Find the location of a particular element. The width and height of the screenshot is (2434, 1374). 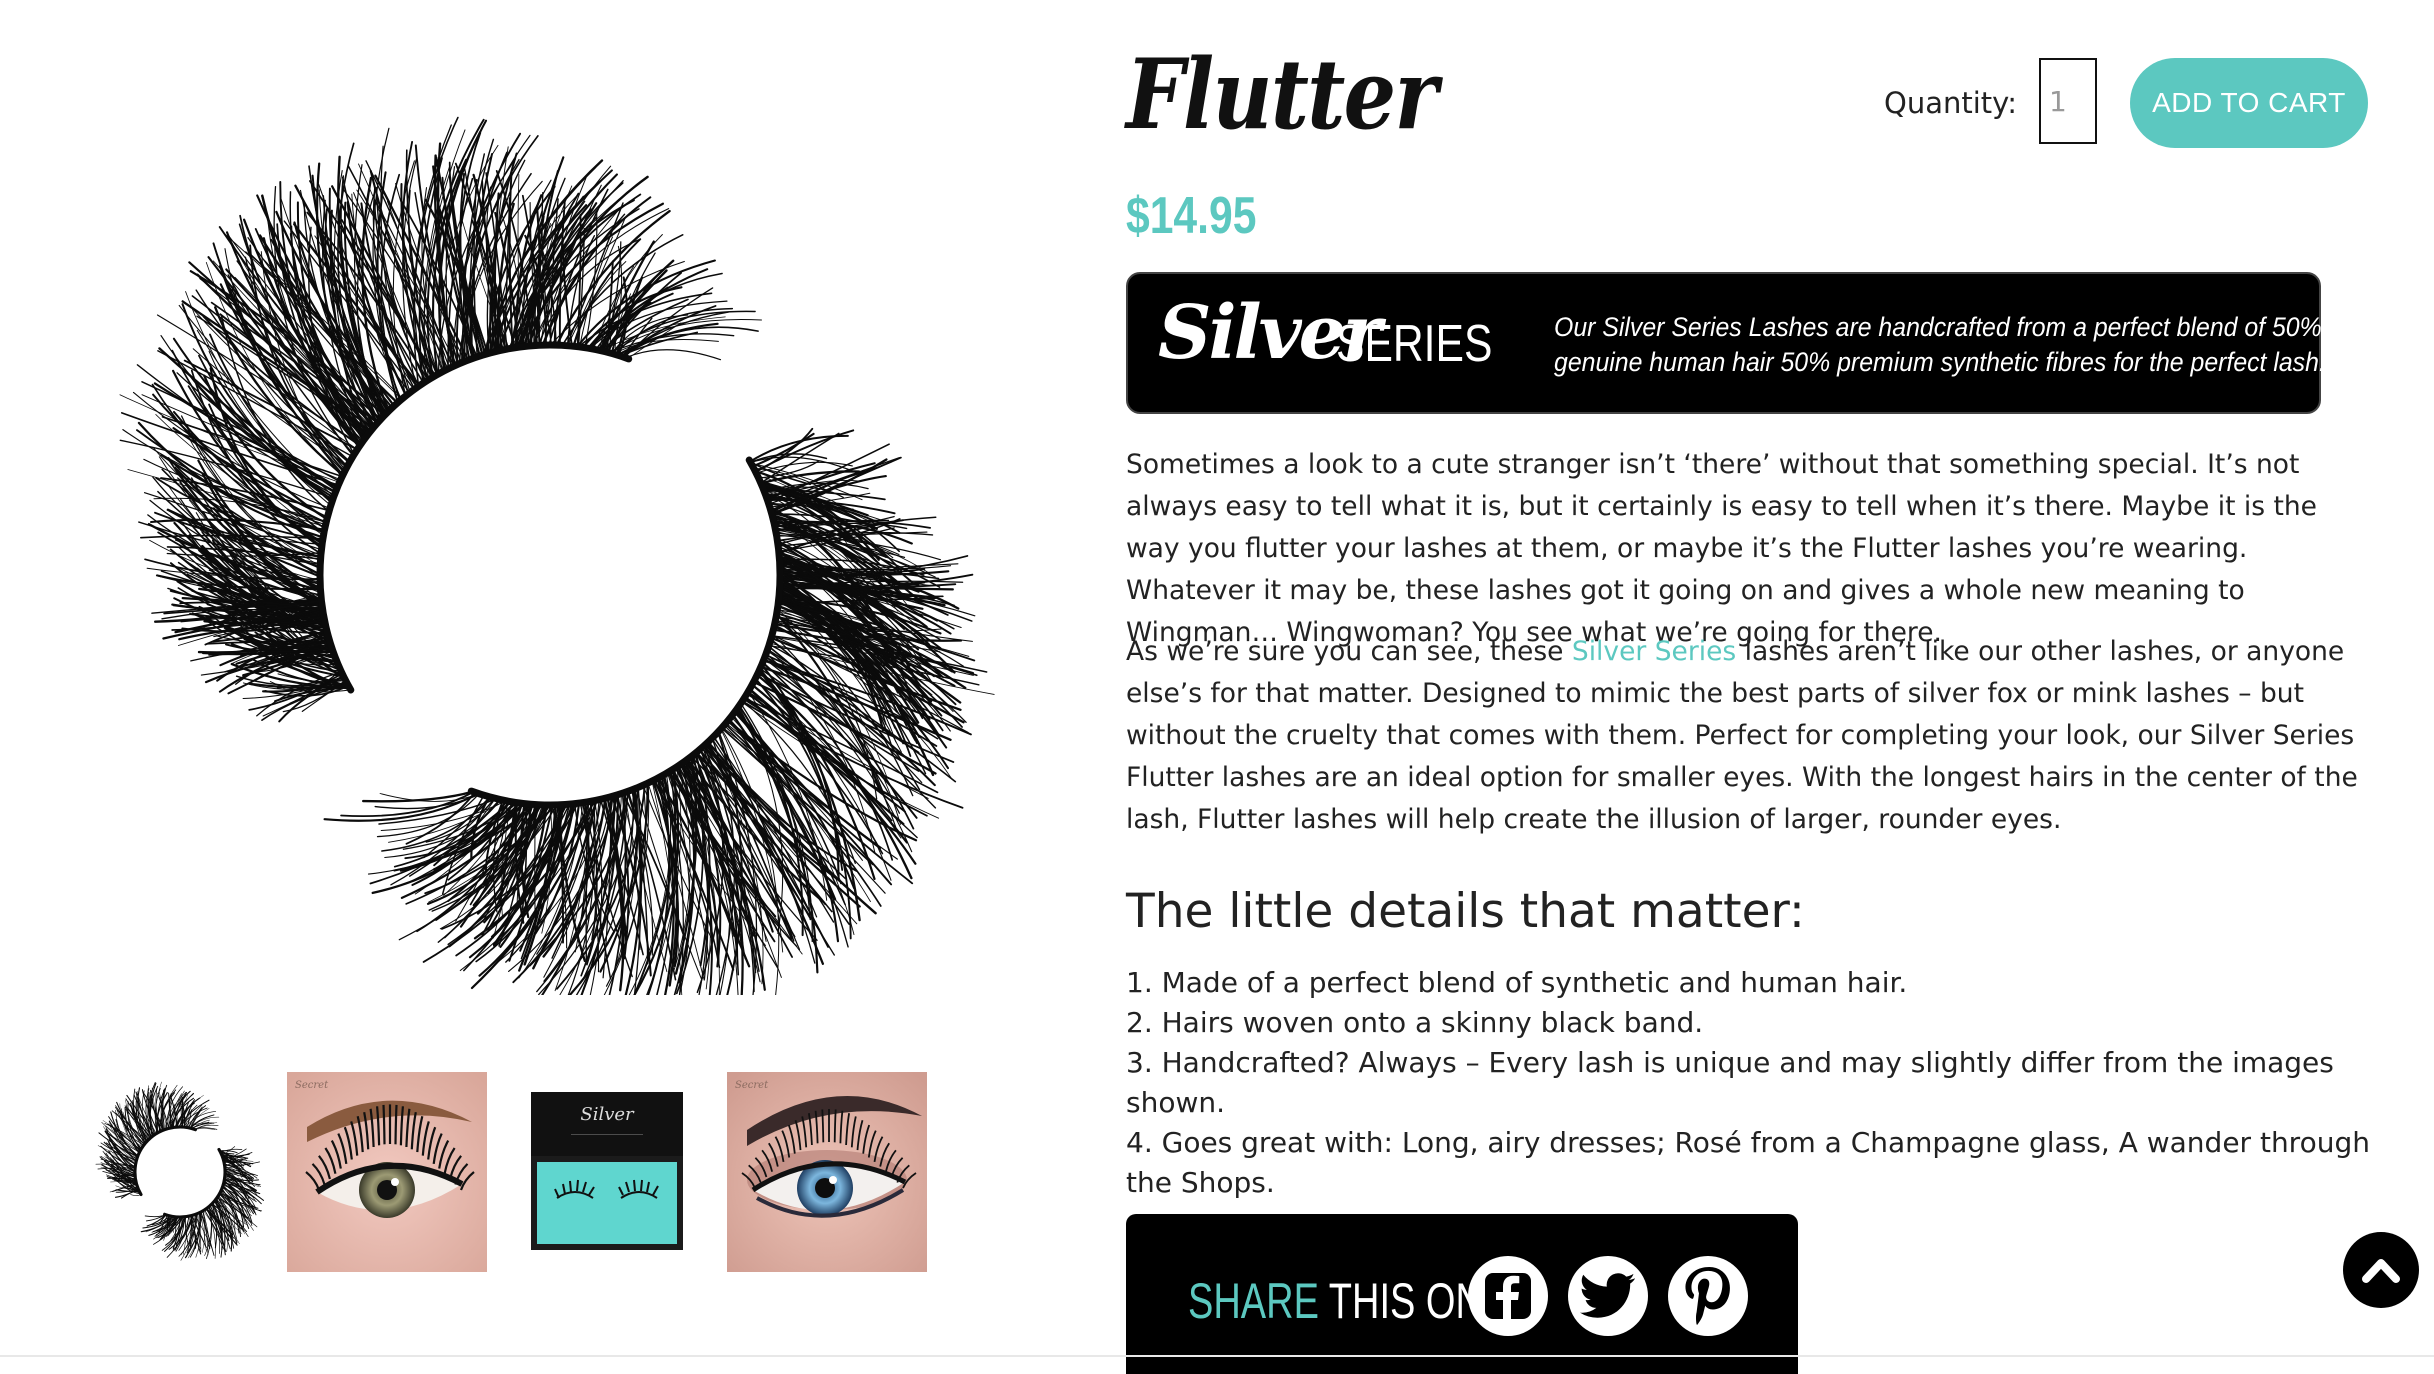

details-heading: The little details that matter: is located at coordinates (1465, 911).